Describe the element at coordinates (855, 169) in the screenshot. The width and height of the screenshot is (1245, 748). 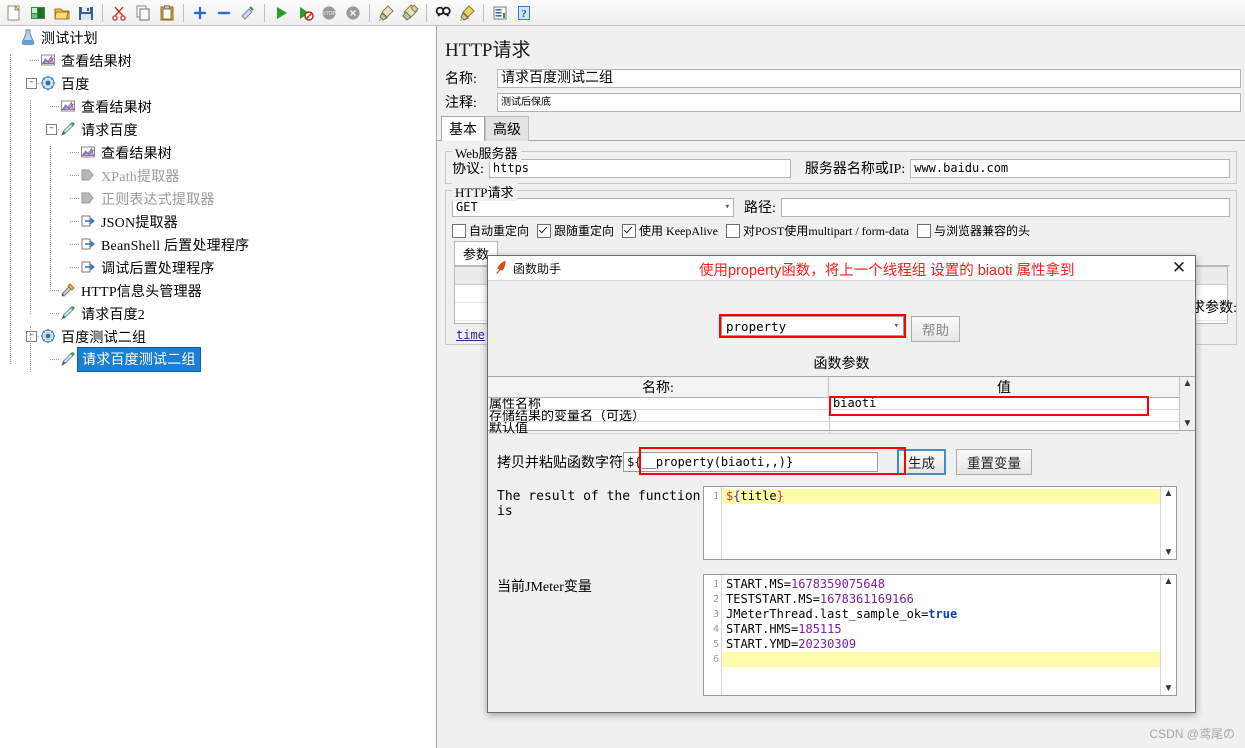
I see `host-label: 服务器名称或IP:` at that location.